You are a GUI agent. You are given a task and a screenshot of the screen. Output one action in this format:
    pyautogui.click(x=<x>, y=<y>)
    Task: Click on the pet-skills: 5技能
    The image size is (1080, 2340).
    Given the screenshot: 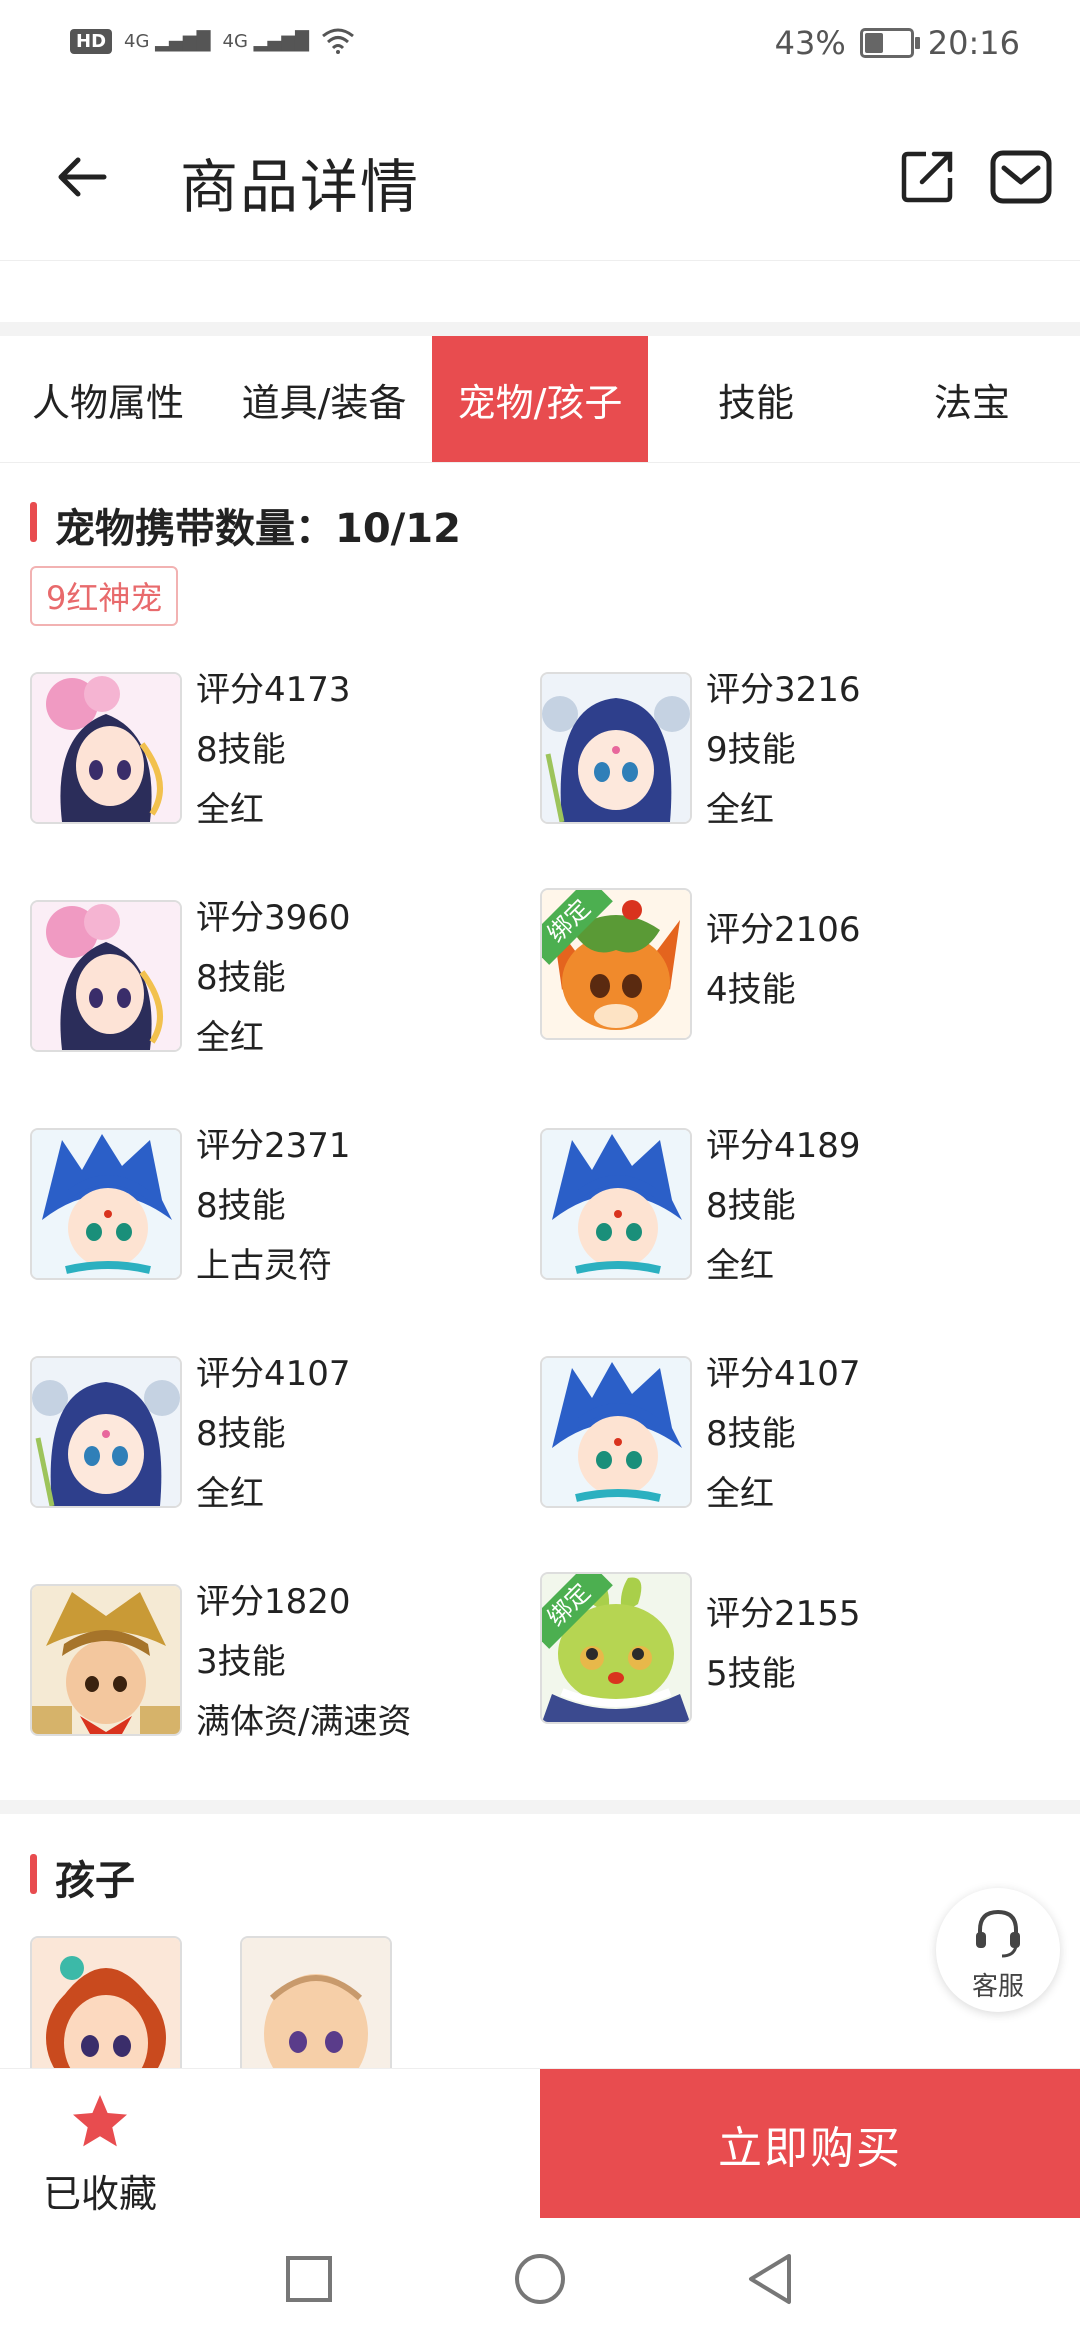 What is the action you would take?
    pyautogui.click(x=751, y=1674)
    